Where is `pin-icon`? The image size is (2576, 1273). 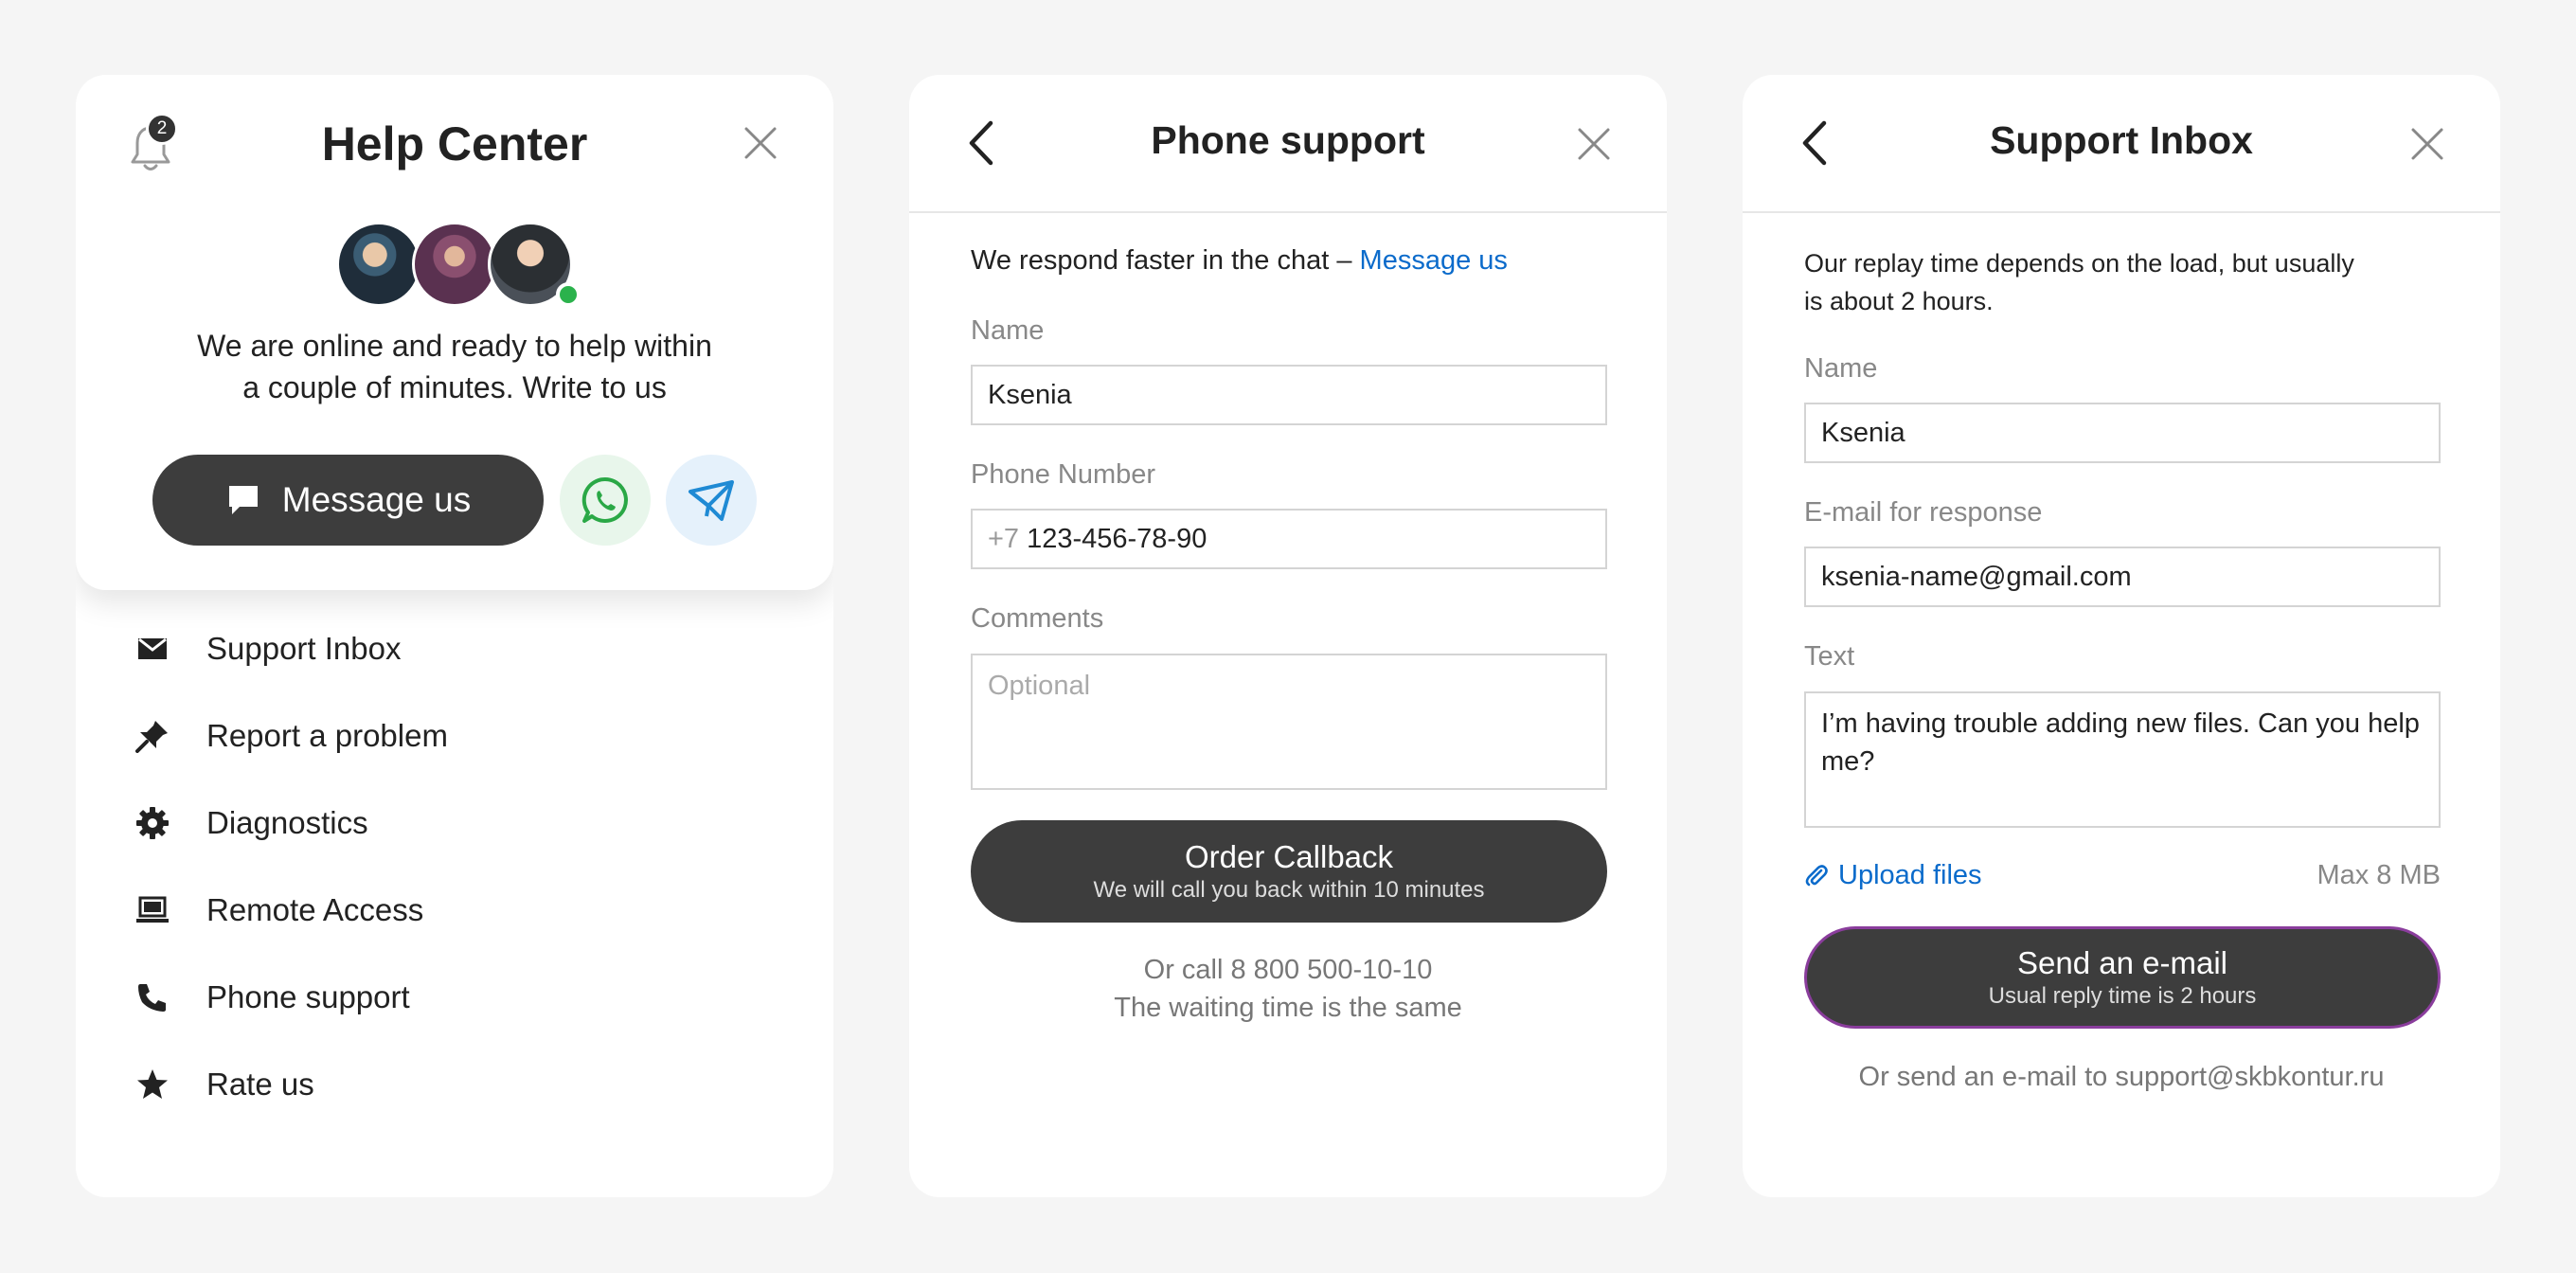
pin-icon is located at coordinates (152, 736).